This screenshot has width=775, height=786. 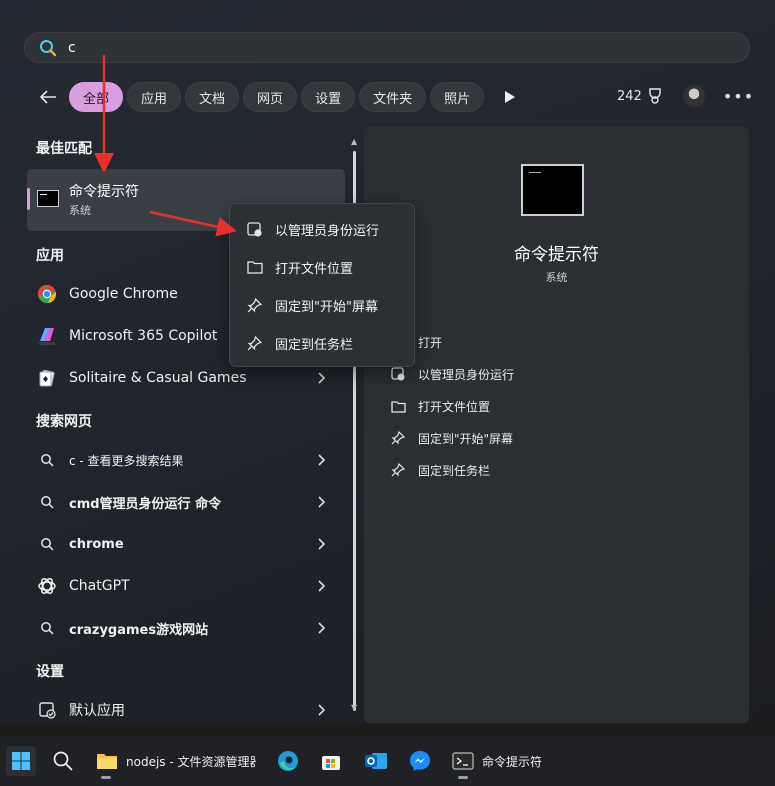 What do you see at coordinates (158, 378) in the screenshot?
I see `app-item-label: Solitaire & Casual Games` at bounding box center [158, 378].